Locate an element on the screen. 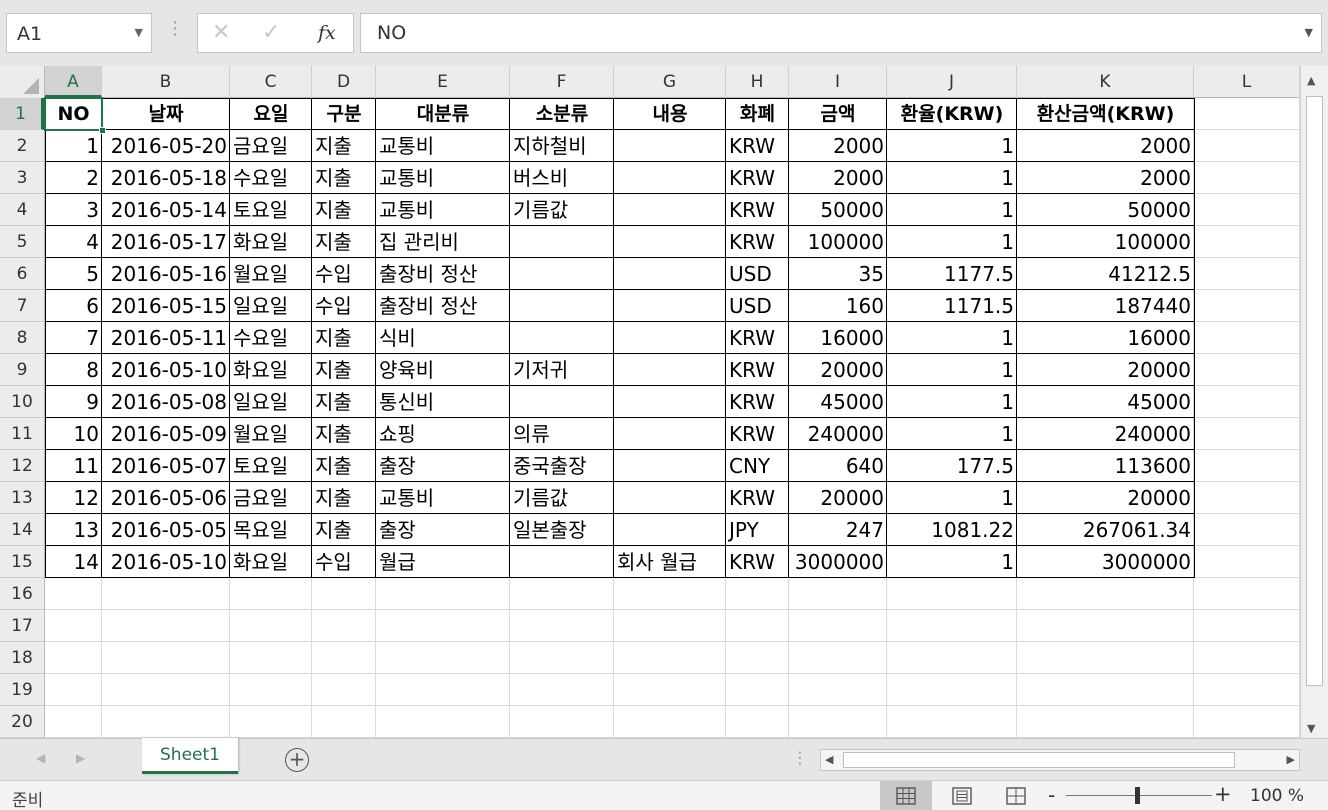  cell-e6: 출장비 정산 is located at coordinates (443, 274).